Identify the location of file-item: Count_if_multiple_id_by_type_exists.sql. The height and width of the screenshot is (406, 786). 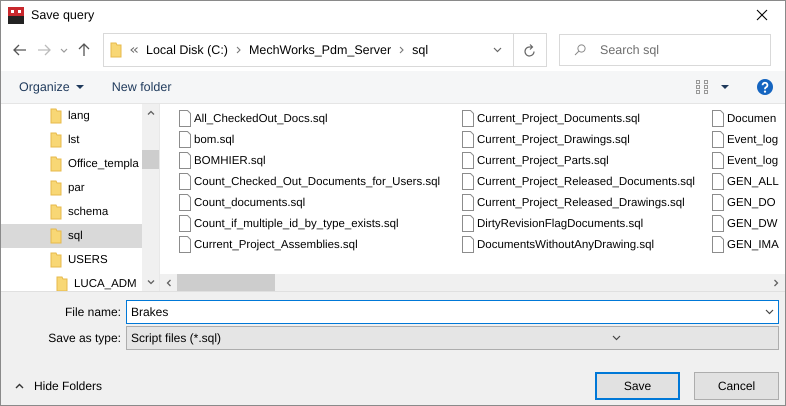
(296, 224).